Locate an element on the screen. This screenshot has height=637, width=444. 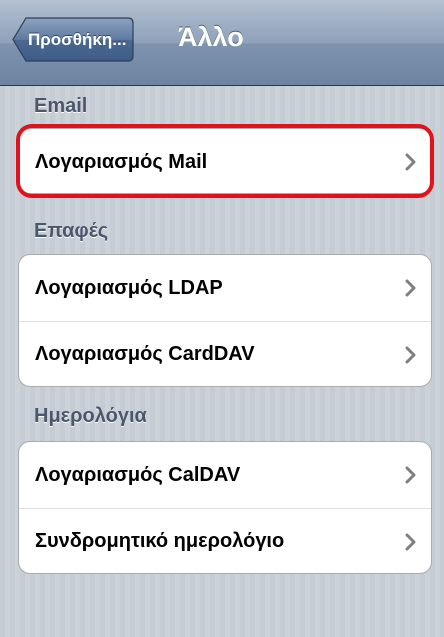
page-title: Άλλο is located at coordinates (211, 37).